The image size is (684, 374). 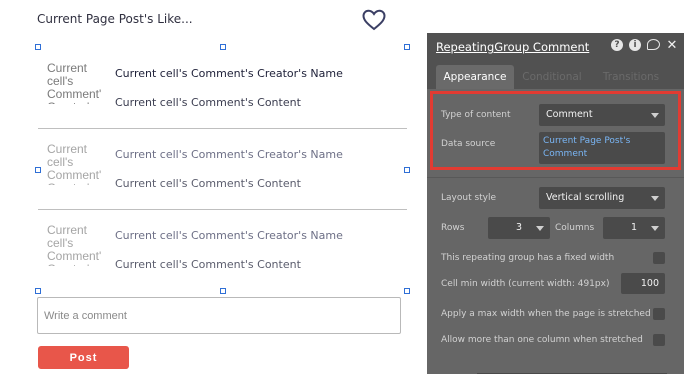 What do you see at coordinates (38, 47) in the screenshot?
I see `resize-handle-top-left` at bounding box center [38, 47].